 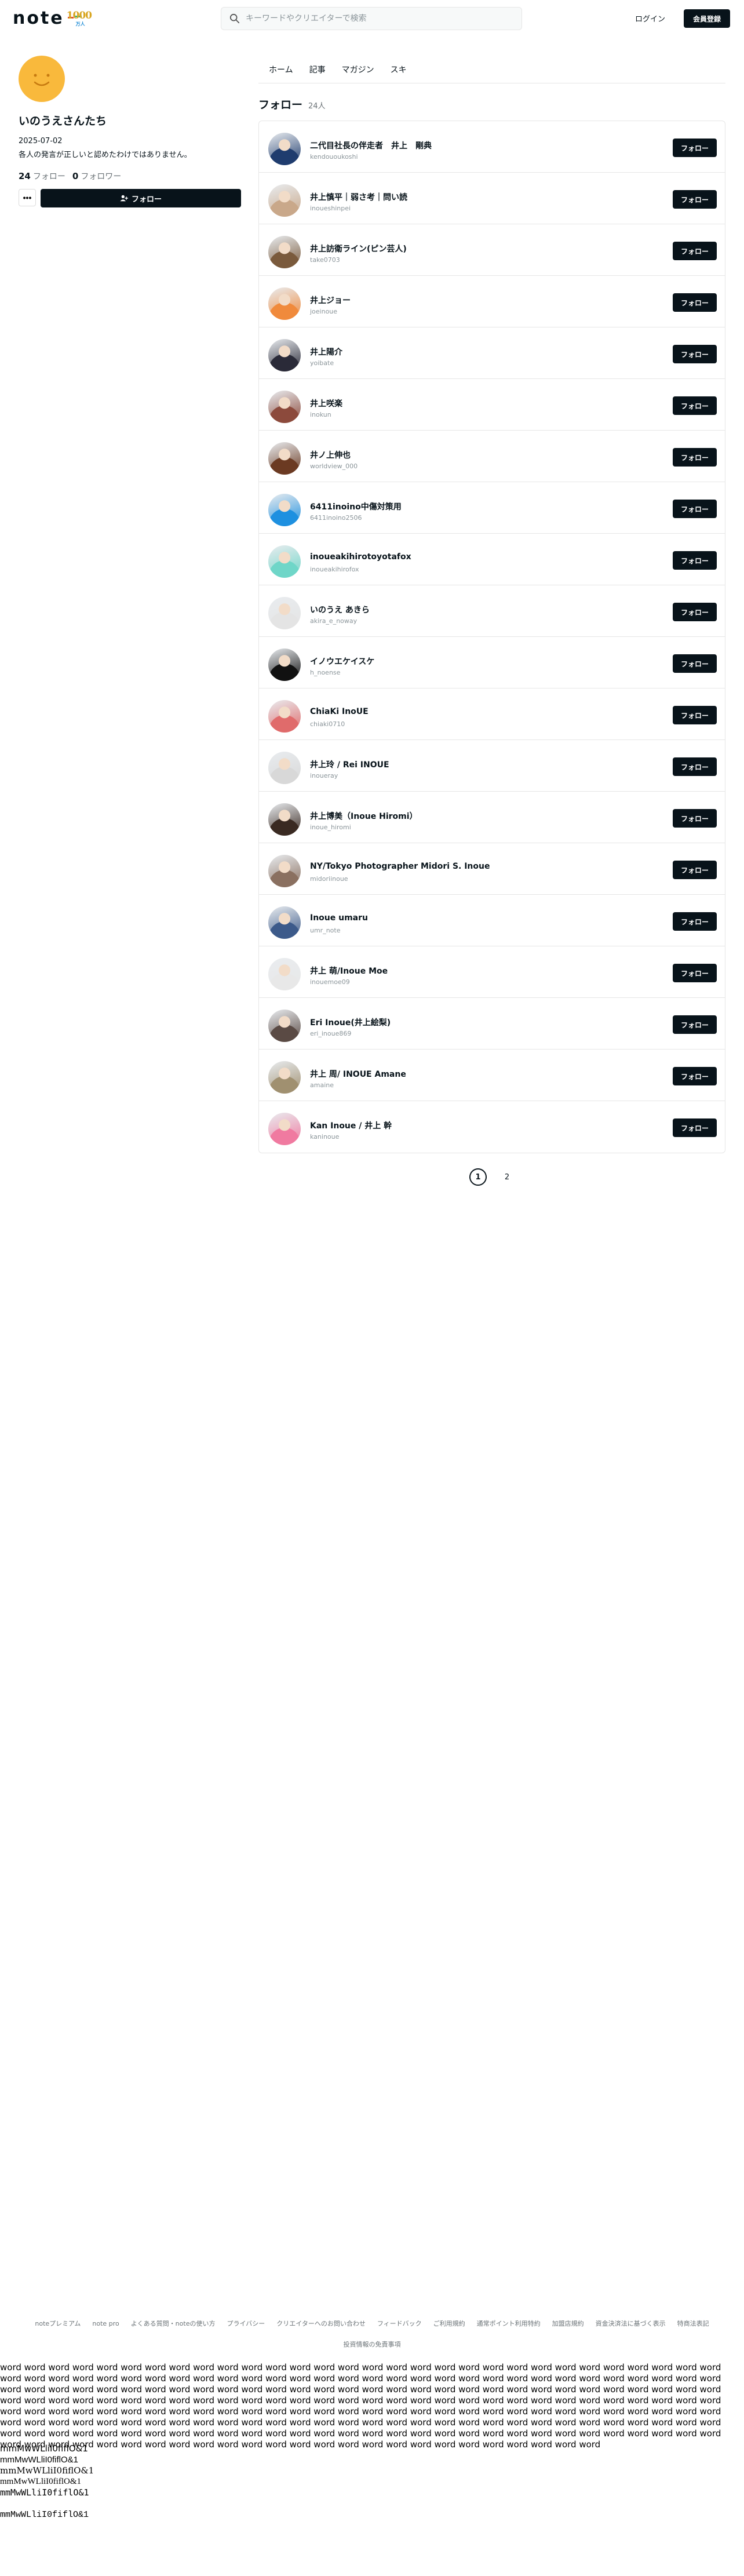 What do you see at coordinates (349, 971) in the screenshot?
I see `user-name: 井上 萌/Inoue Moe` at bounding box center [349, 971].